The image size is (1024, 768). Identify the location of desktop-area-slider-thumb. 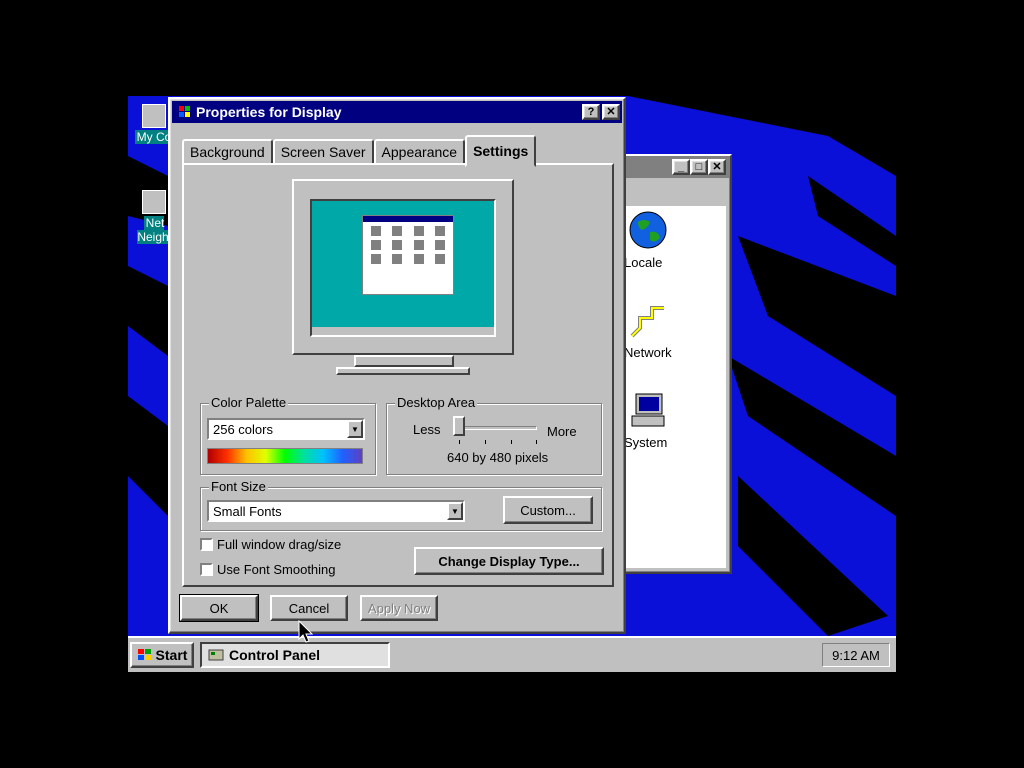
(459, 426).